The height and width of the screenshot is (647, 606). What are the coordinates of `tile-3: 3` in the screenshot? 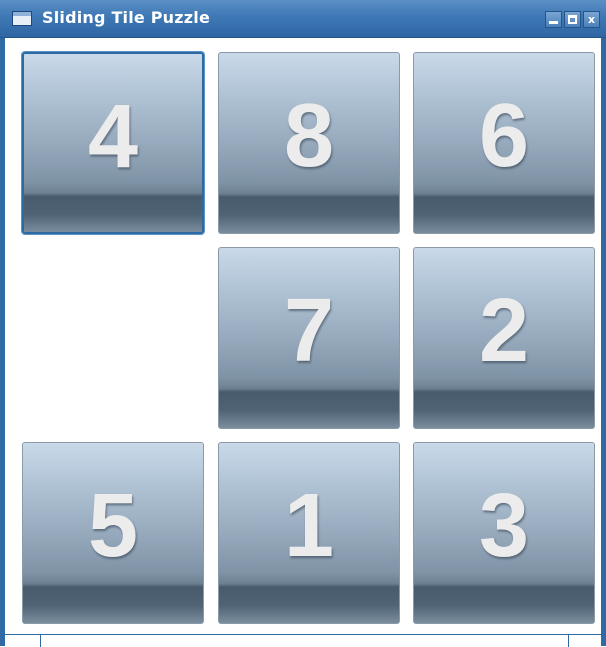 It's located at (504, 533).